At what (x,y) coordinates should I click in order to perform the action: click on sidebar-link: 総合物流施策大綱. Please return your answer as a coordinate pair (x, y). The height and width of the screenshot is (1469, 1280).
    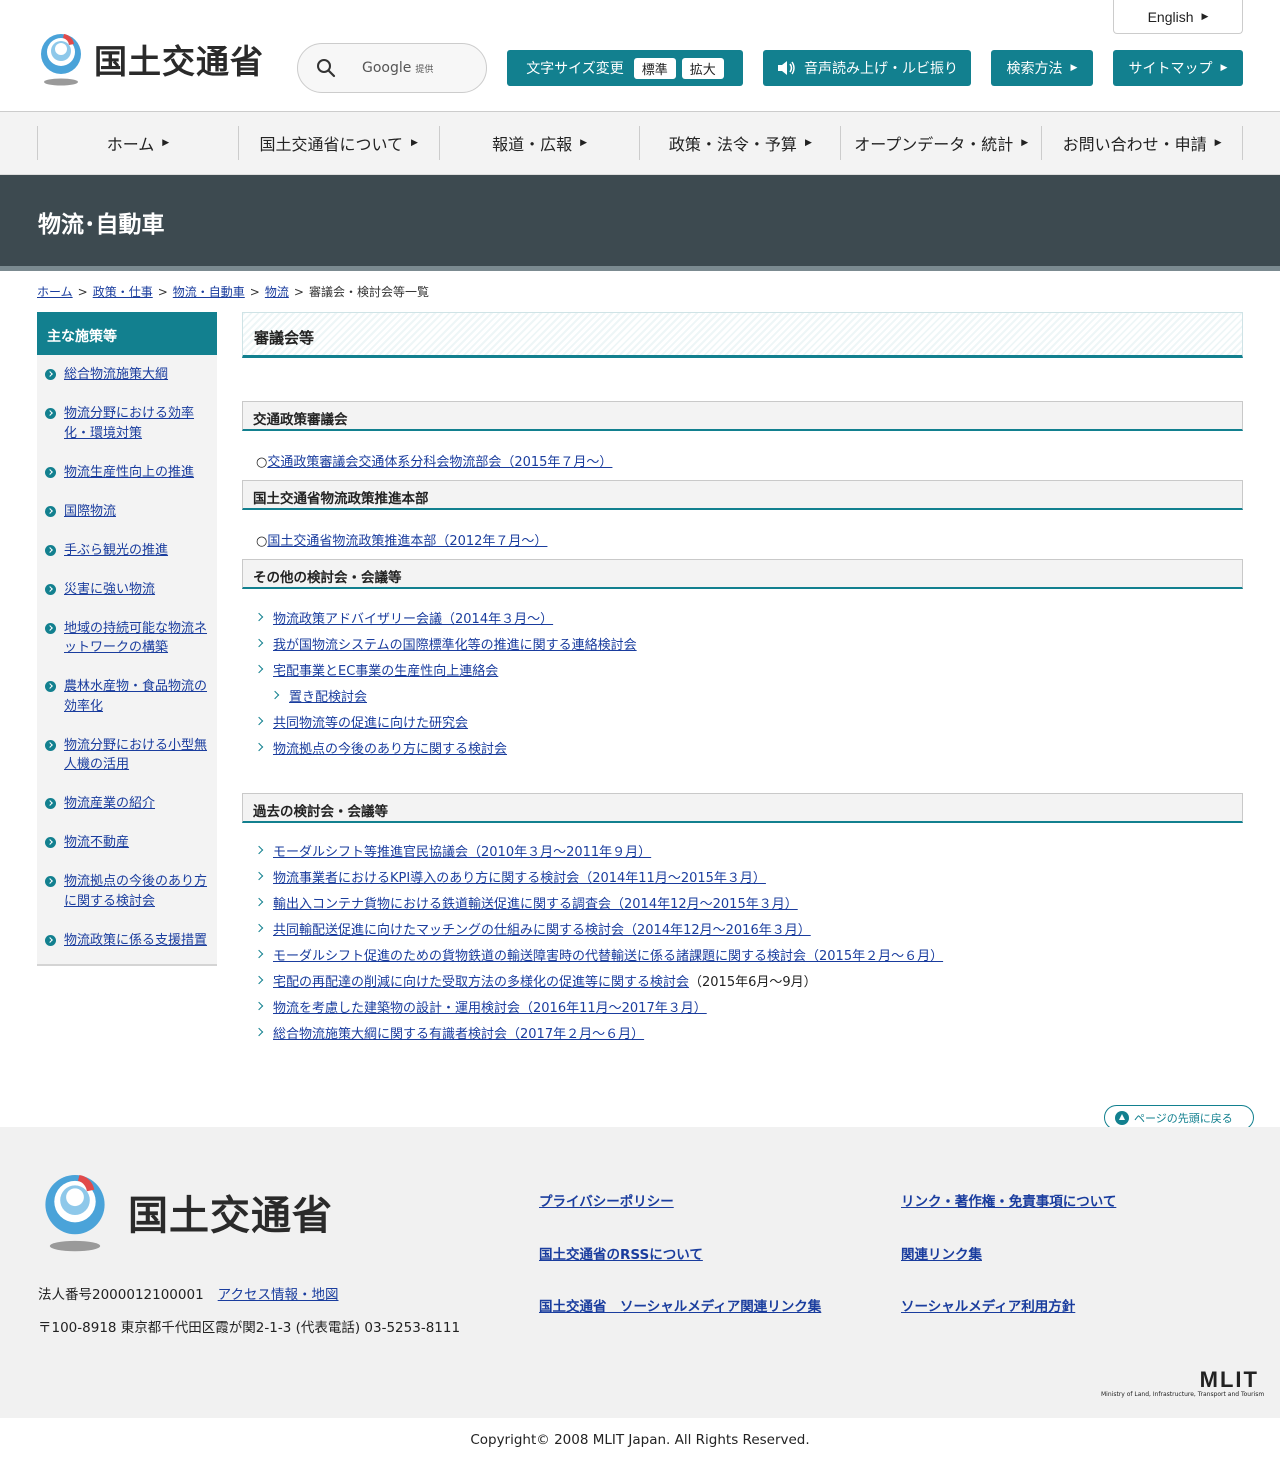
    Looking at the image, I should click on (116, 375).